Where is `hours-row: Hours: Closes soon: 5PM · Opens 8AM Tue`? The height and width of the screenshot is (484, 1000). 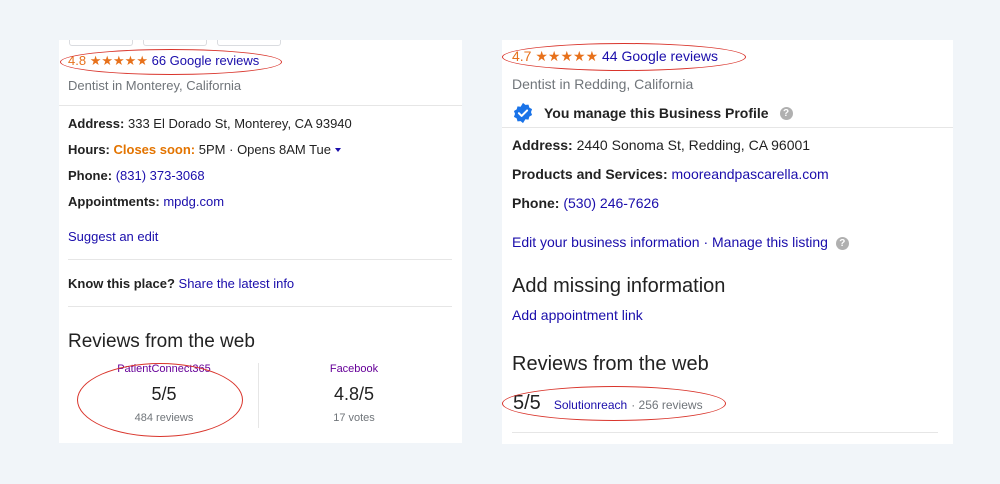 hours-row: Hours: Closes soon: 5PM · Opens 8AM Tue is located at coordinates (204, 149).